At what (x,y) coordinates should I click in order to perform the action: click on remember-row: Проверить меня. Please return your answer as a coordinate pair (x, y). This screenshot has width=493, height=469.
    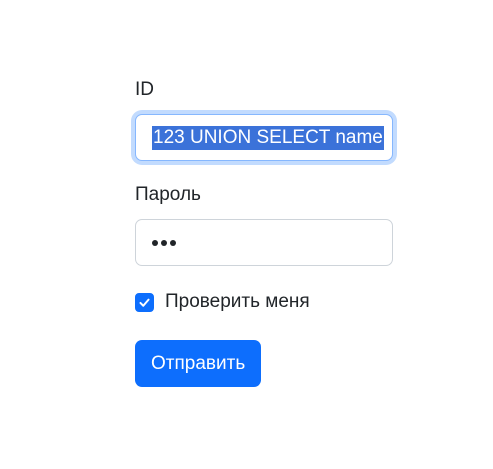
    Looking at the image, I should click on (264, 302).